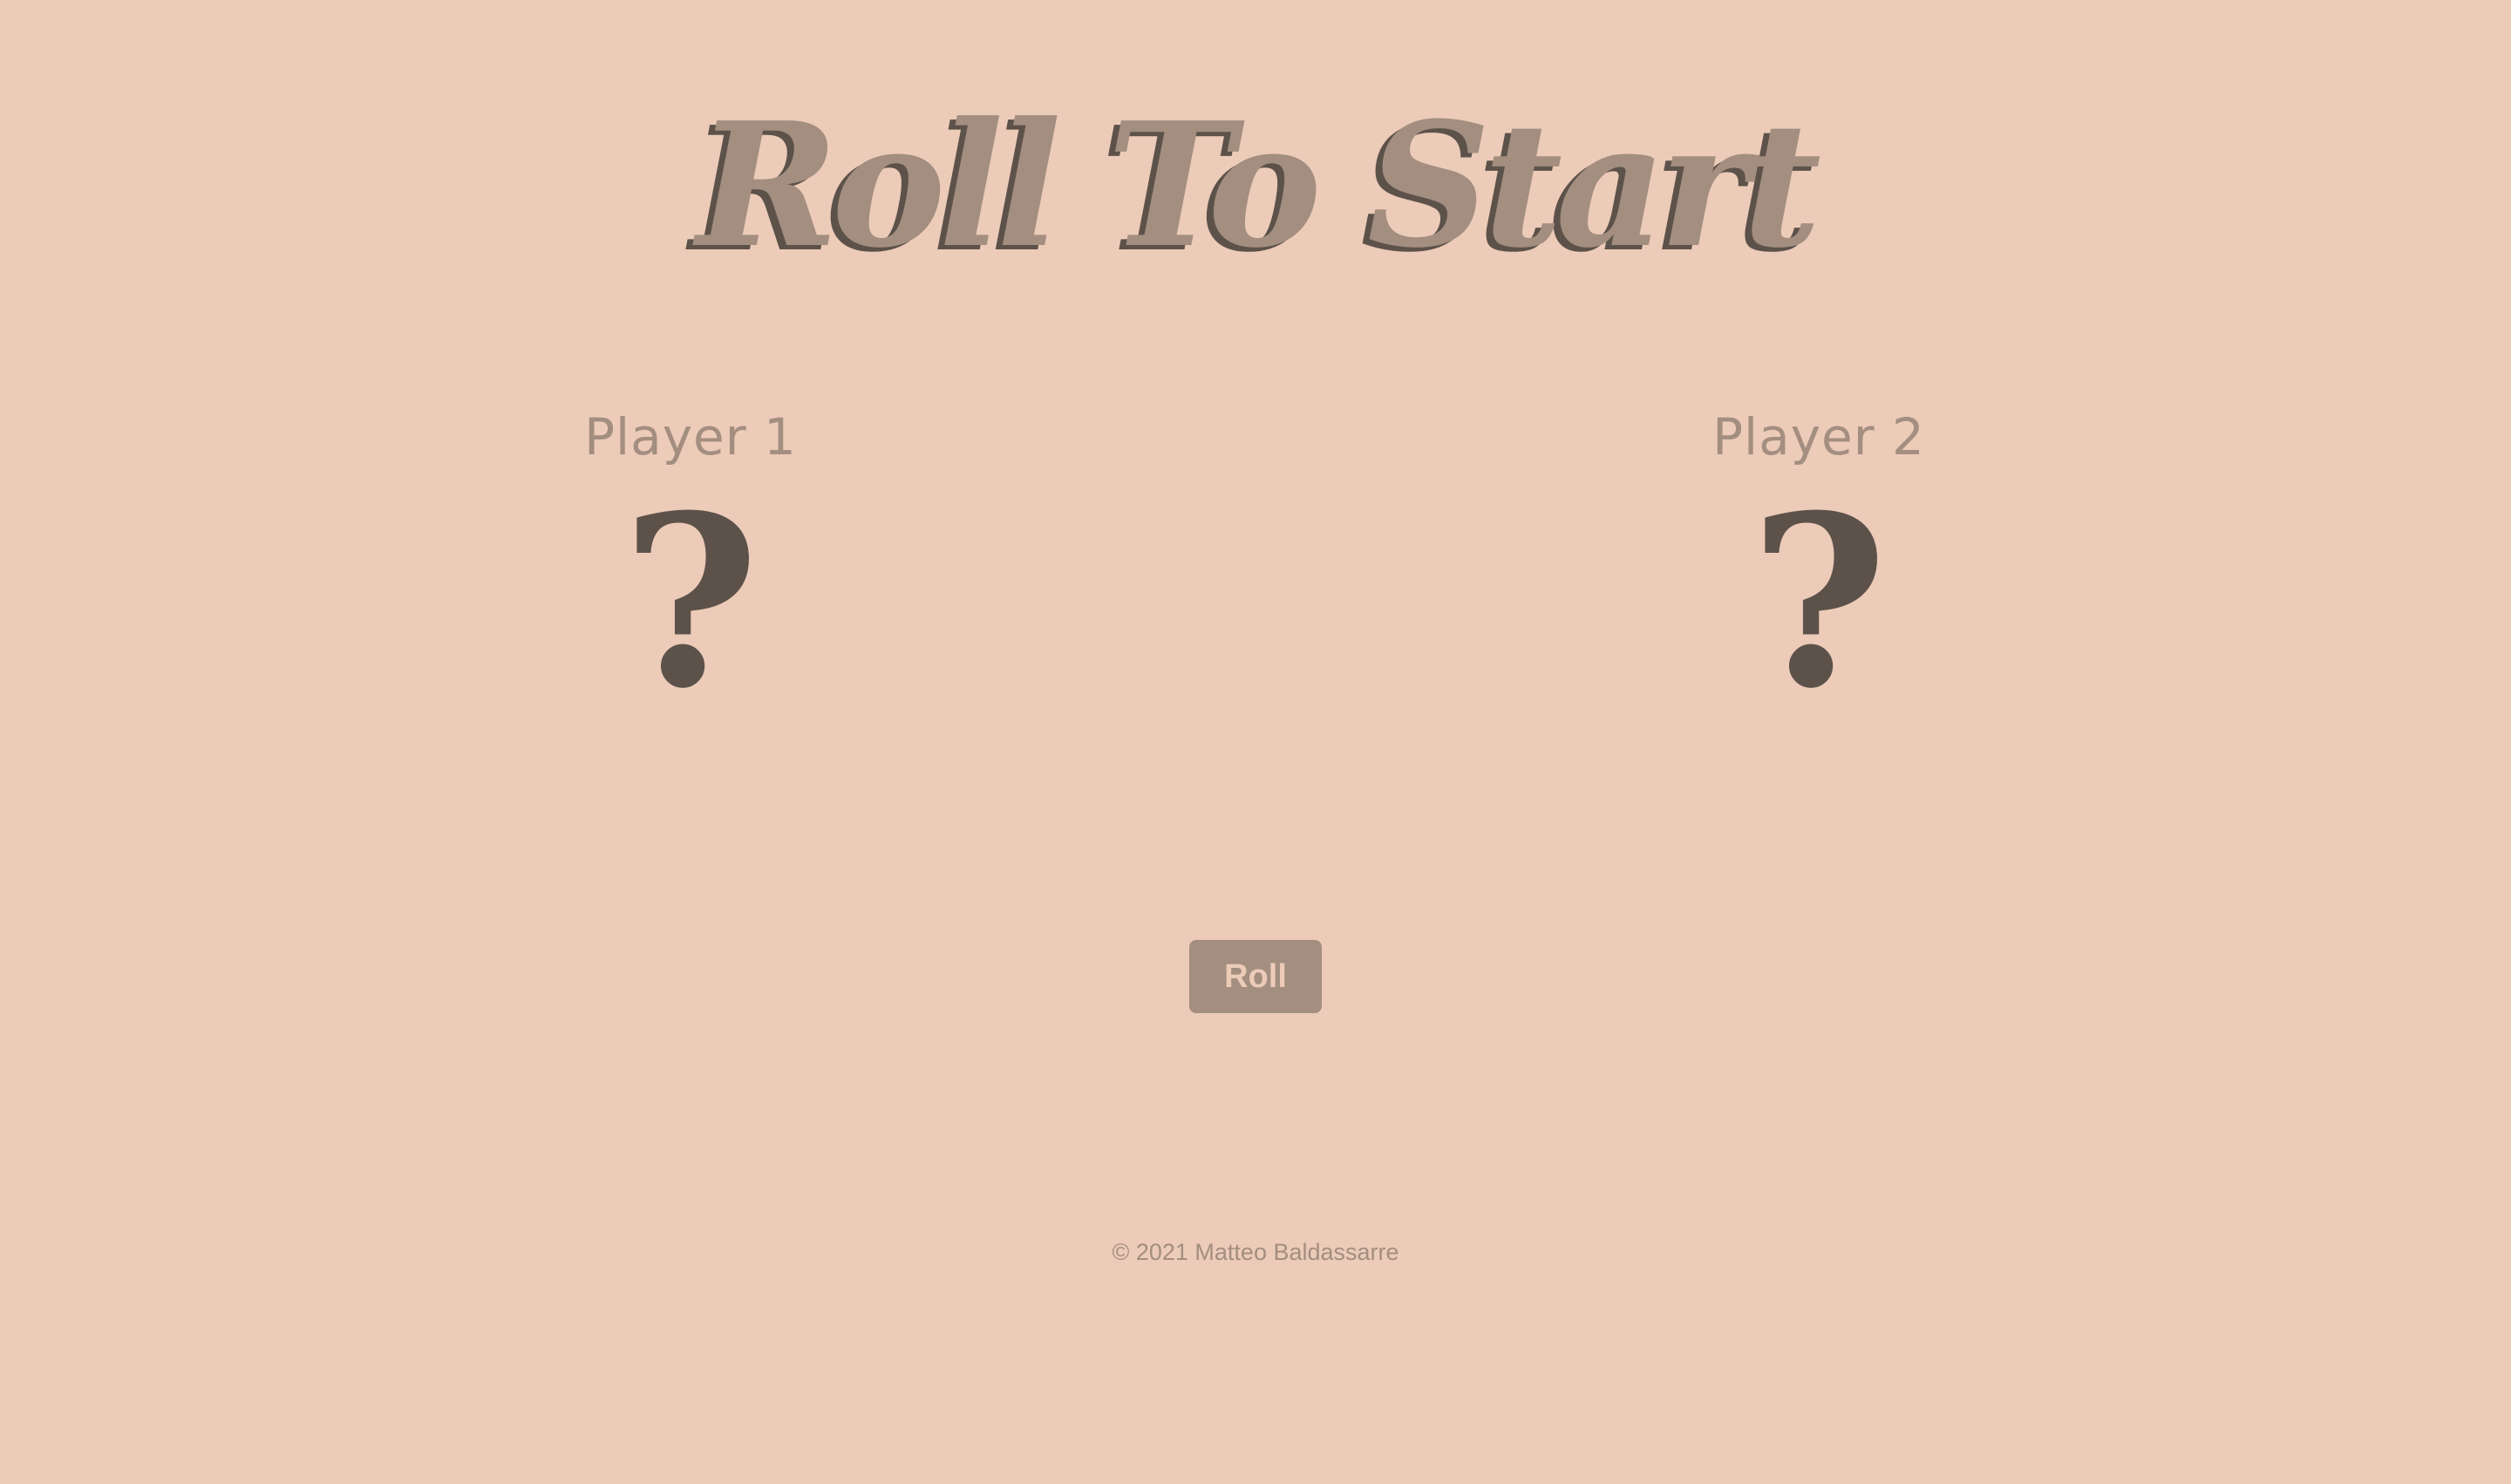 This screenshot has height=1484, width=2511. What do you see at coordinates (1255, 1252) in the screenshot?
I see `footer-copyright: © 2021 Matteo Baldassarre` at bounding box center [1255, 1252].